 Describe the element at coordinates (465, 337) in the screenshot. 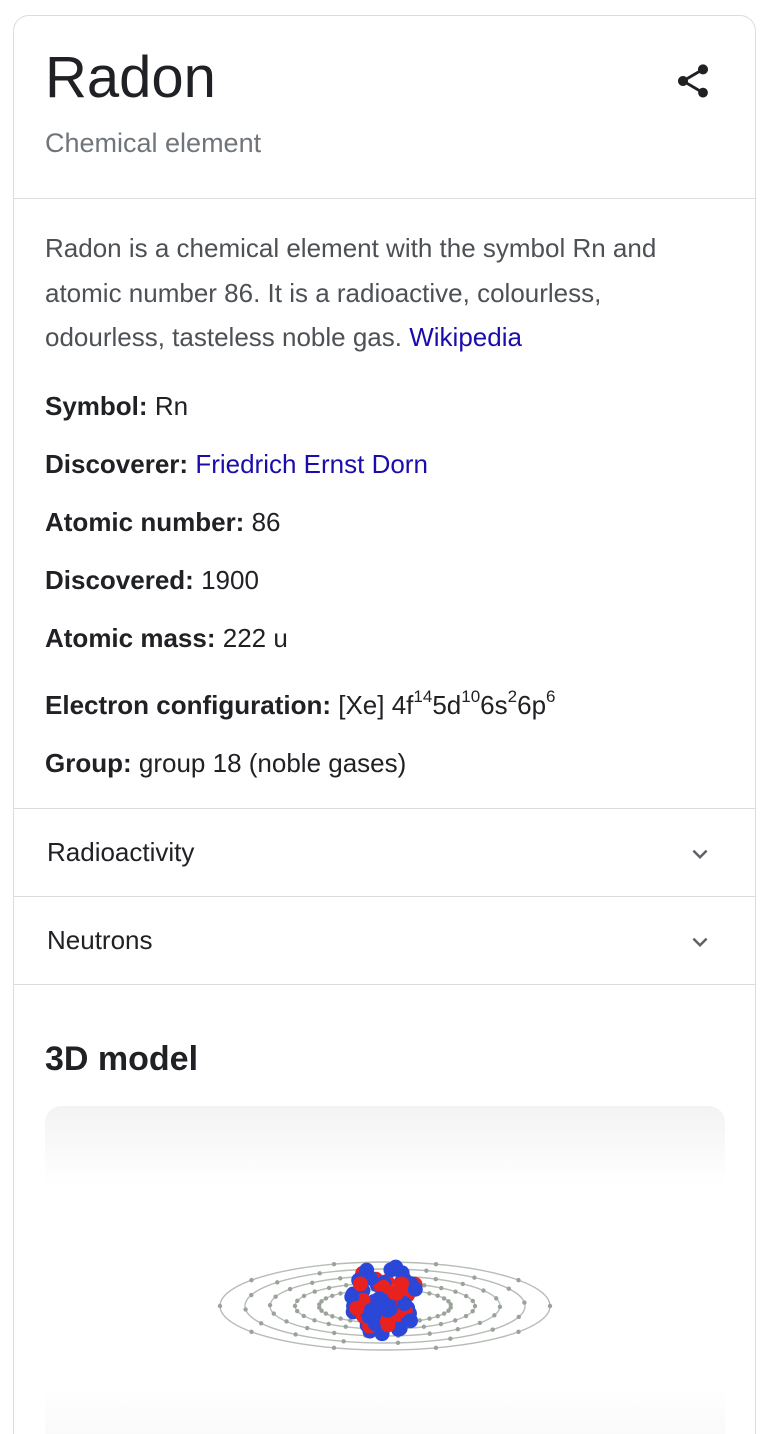

I see `wikipedia-link: Wikipedia` at that location.